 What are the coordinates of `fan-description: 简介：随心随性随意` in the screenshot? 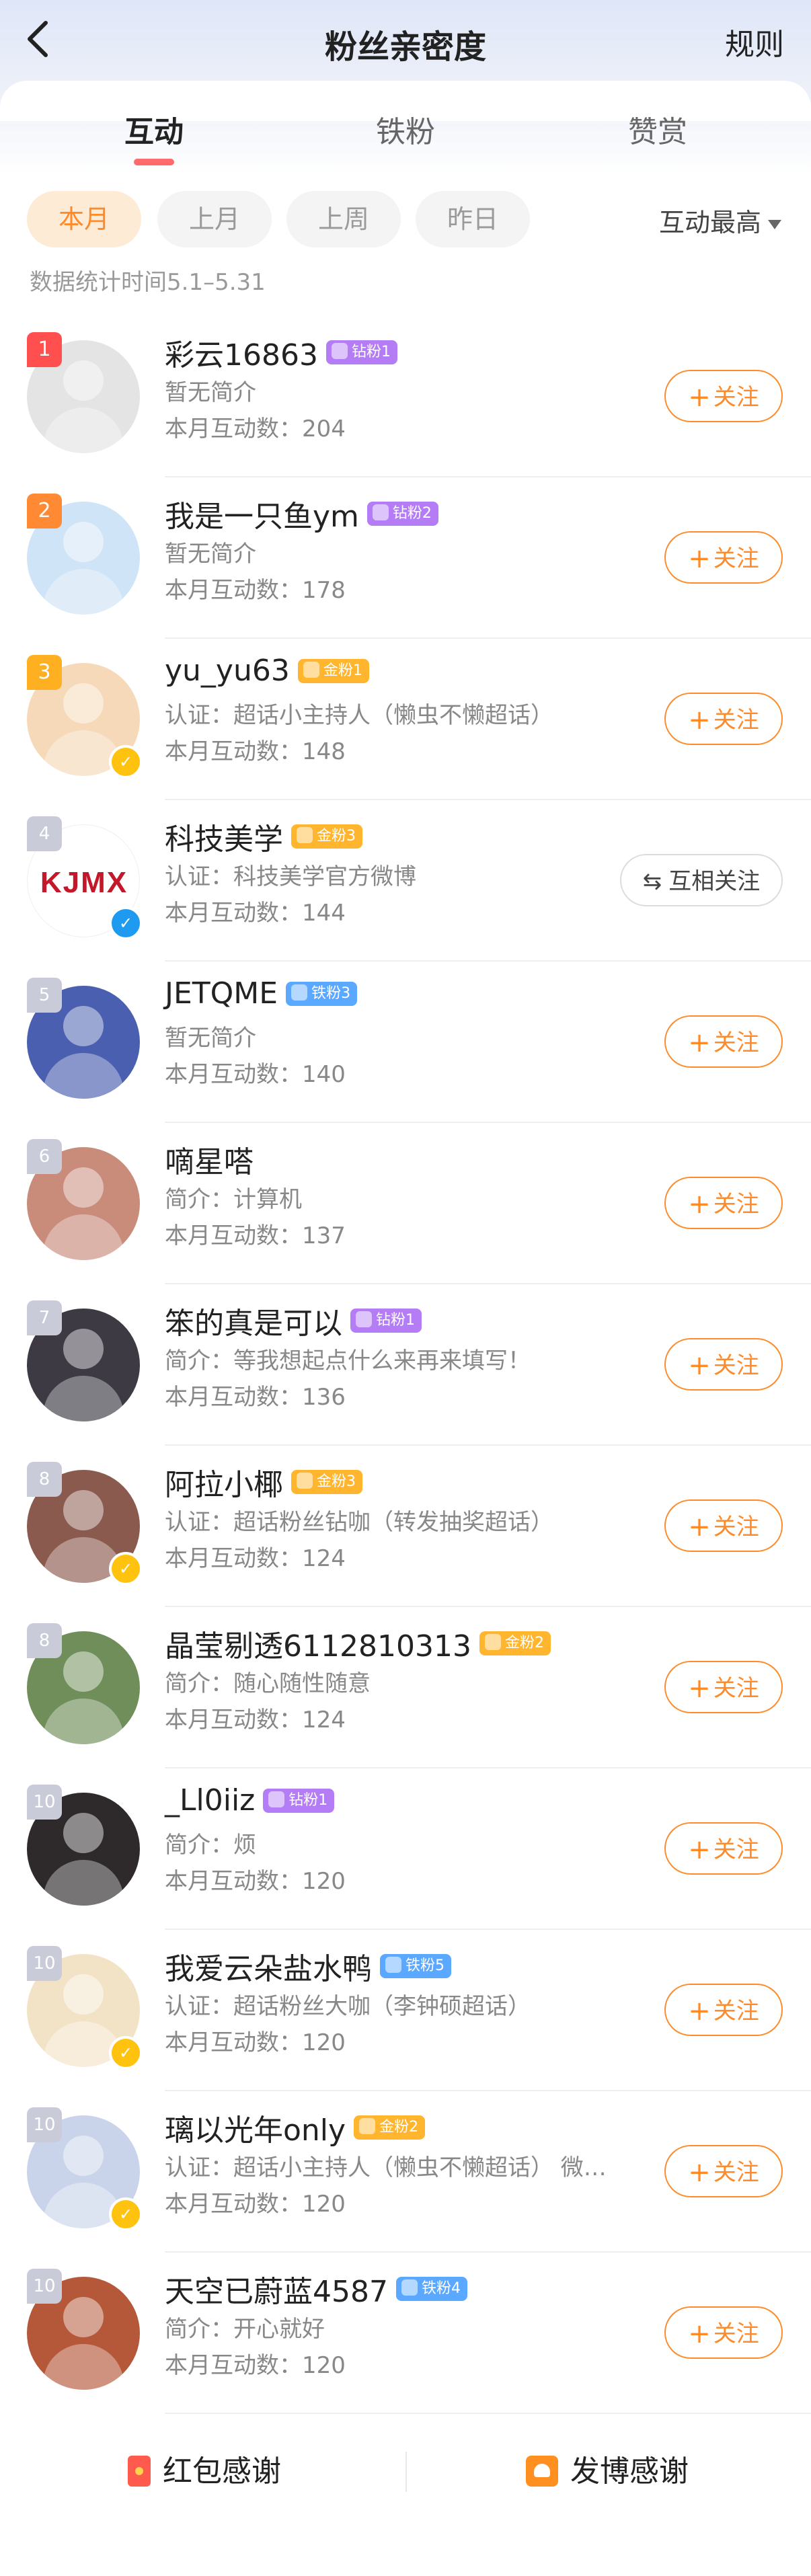 It's located at (268, 1683).